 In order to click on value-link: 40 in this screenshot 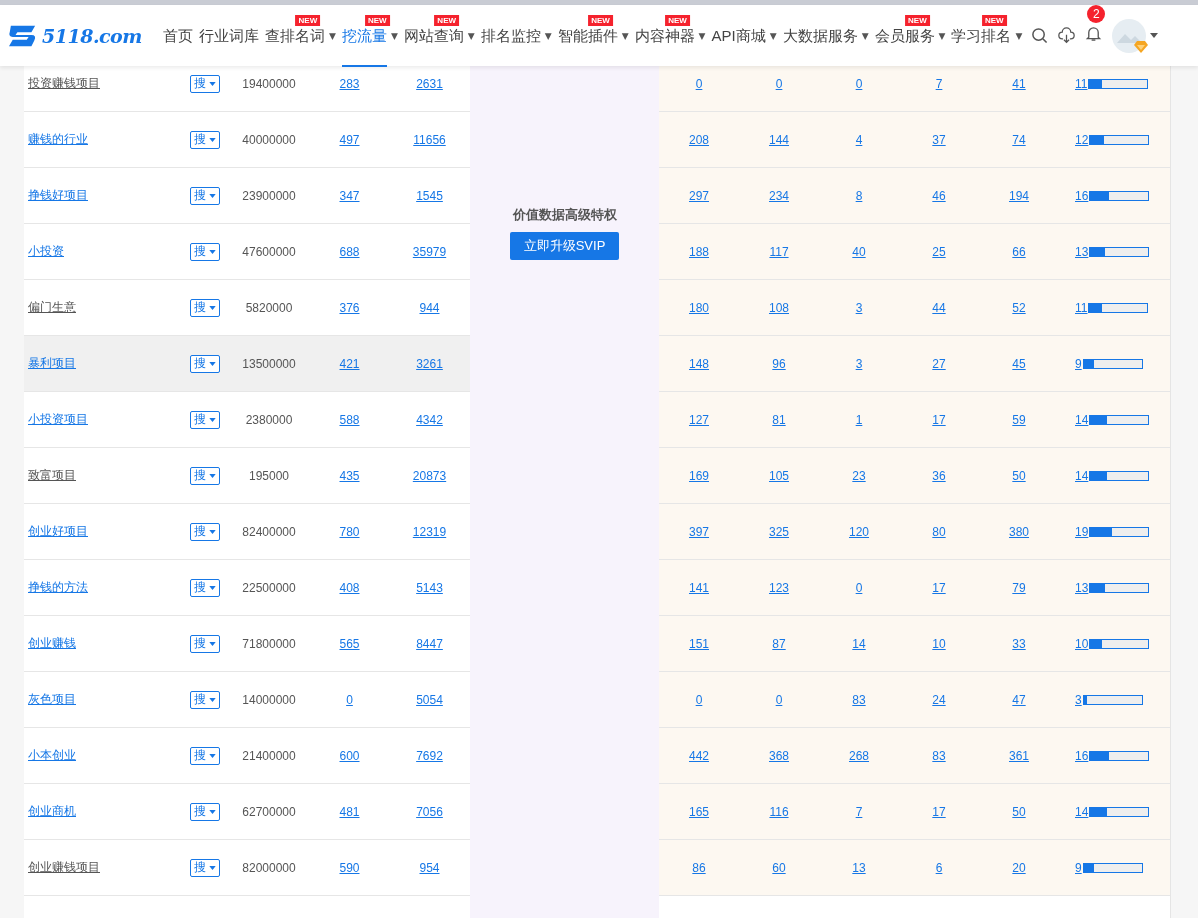, I will do `click(859, 251)`.